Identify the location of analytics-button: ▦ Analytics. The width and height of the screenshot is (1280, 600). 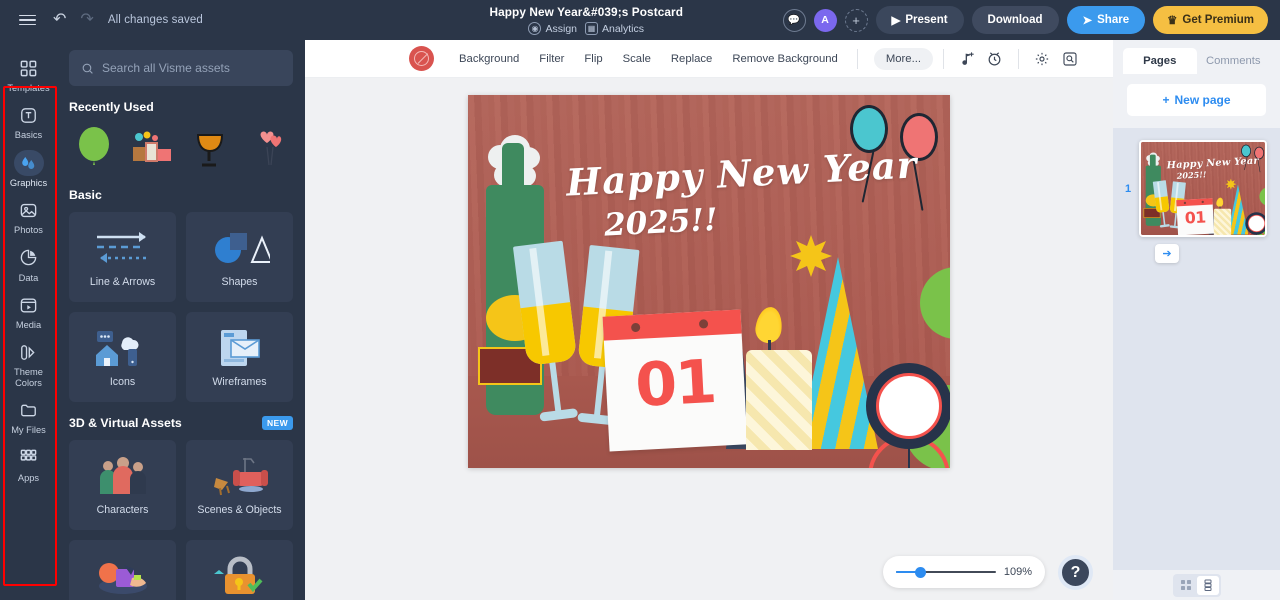
(614, 28).